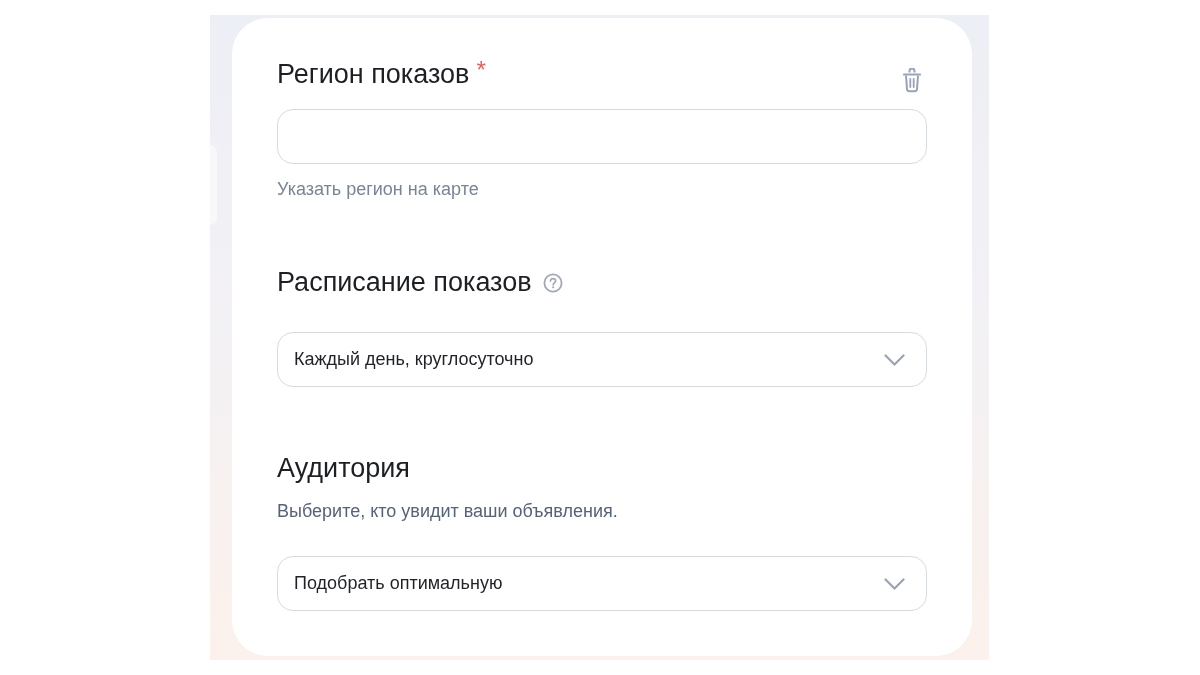 This screenshot has width=1200, height=675. Describe the element at coordinates (481, 70) in the screenshot. I see `required-mark: *` at that location.